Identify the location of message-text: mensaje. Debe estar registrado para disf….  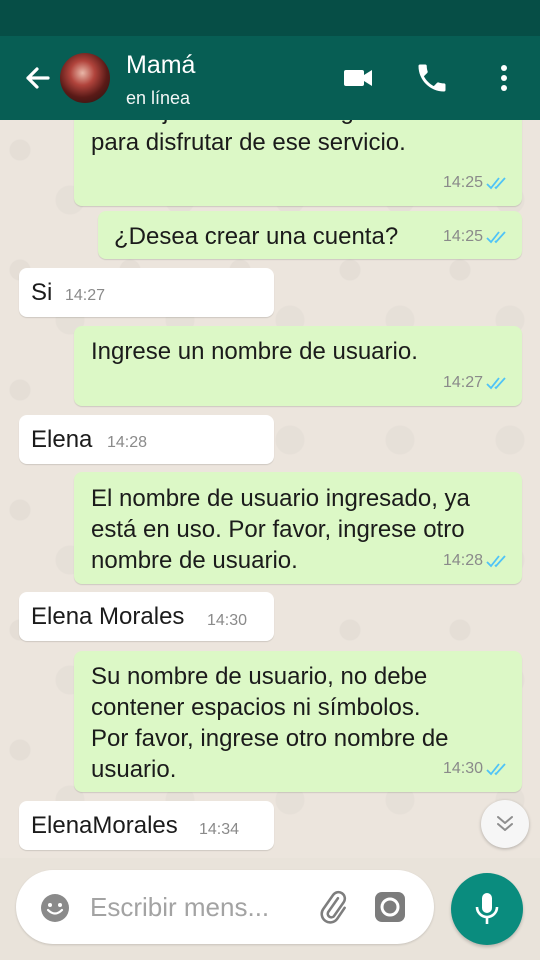
(258, 138).